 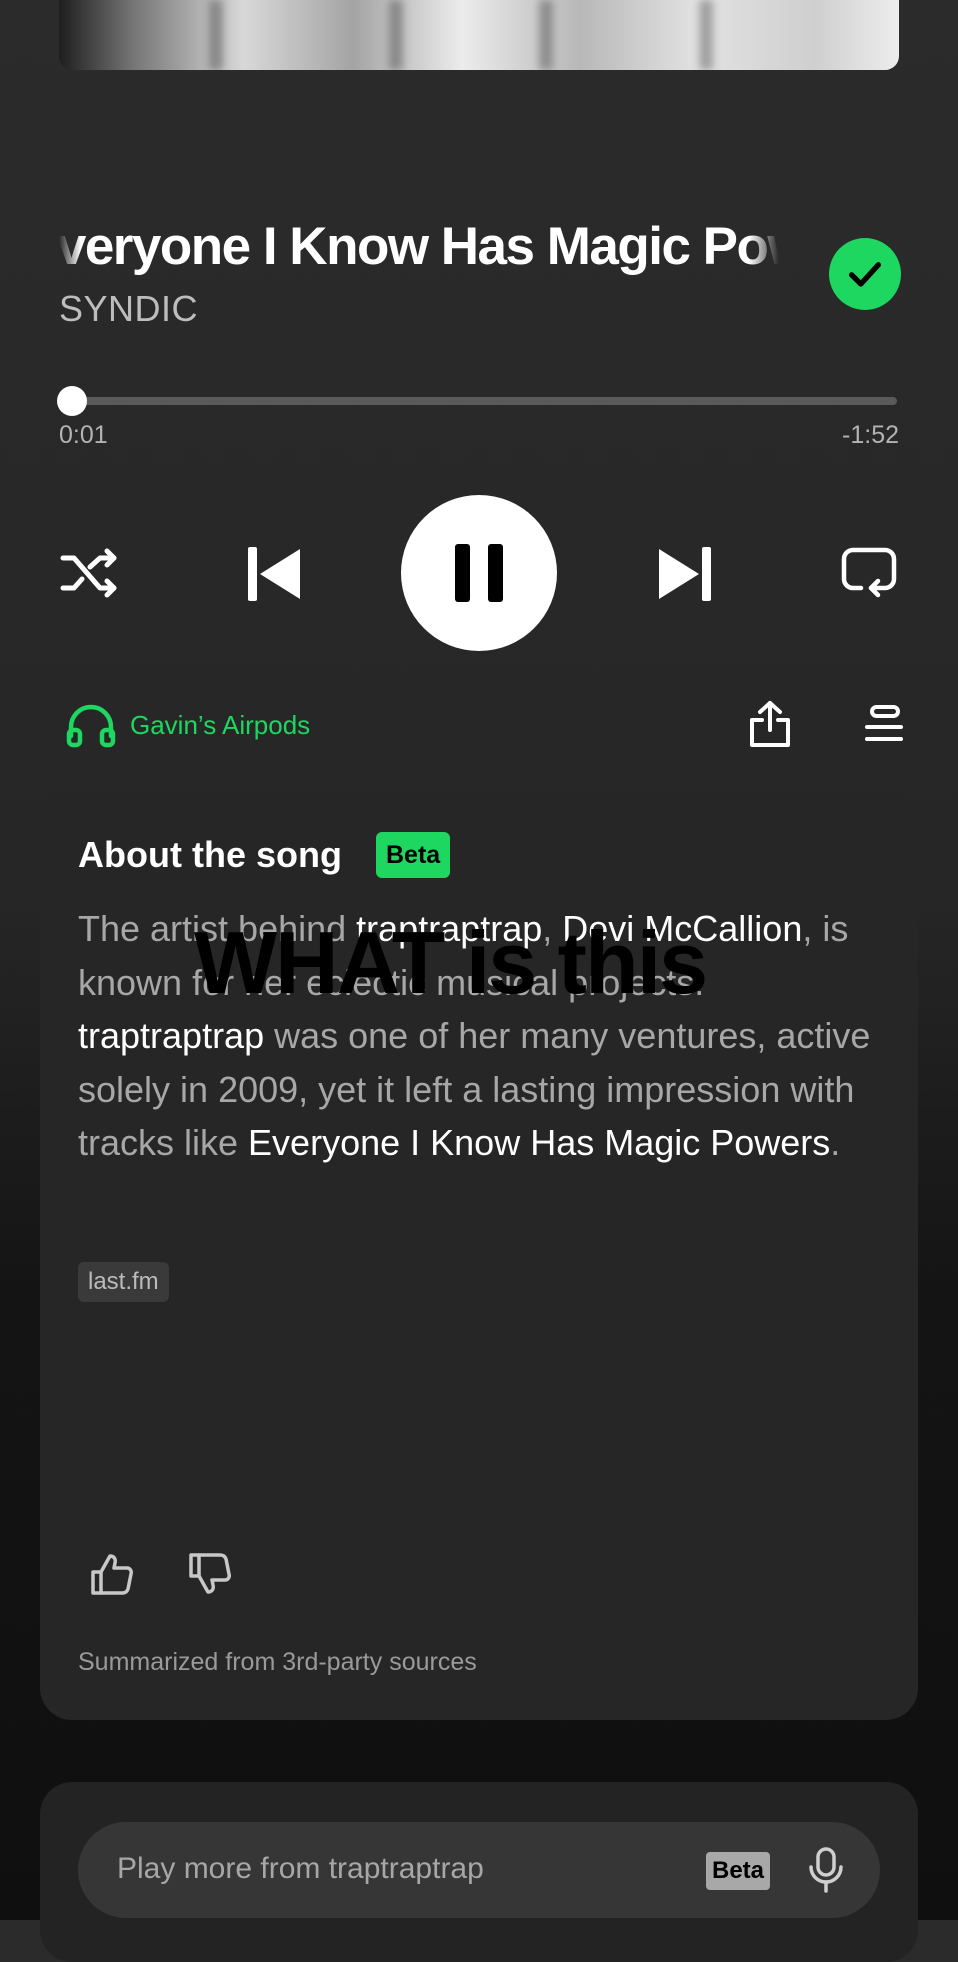 I want to click on prompt-beta-badge: Beta, so click(x=738, y=1871).